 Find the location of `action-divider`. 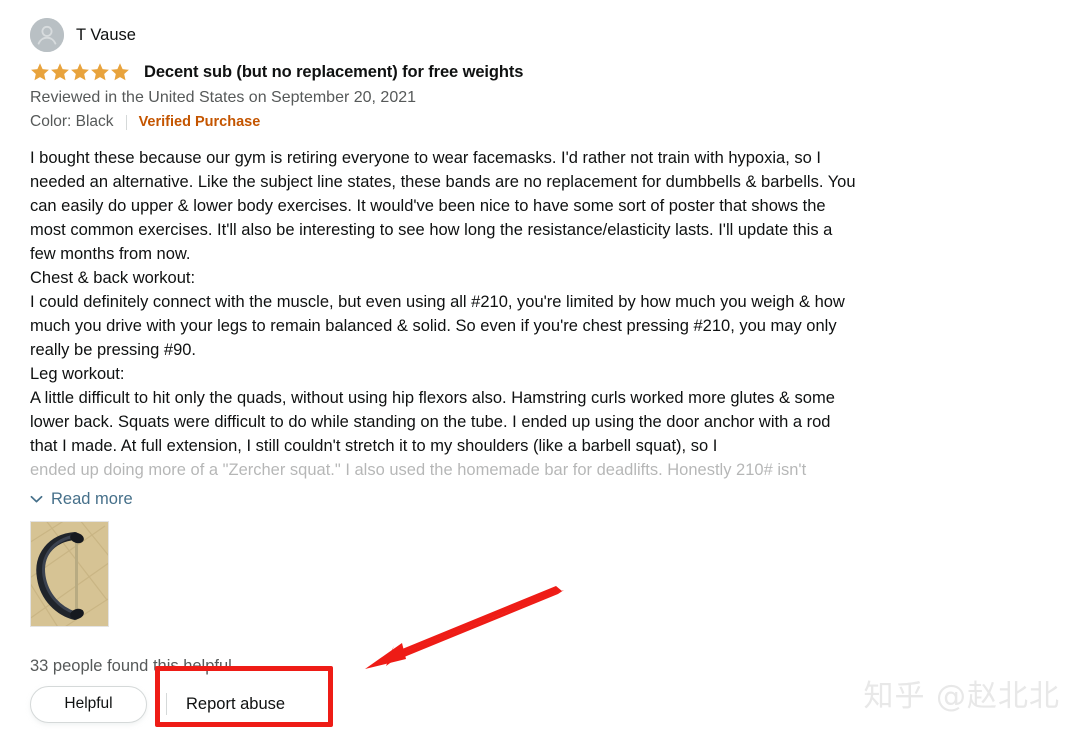

action-divider is located at coordinates (166, 704).